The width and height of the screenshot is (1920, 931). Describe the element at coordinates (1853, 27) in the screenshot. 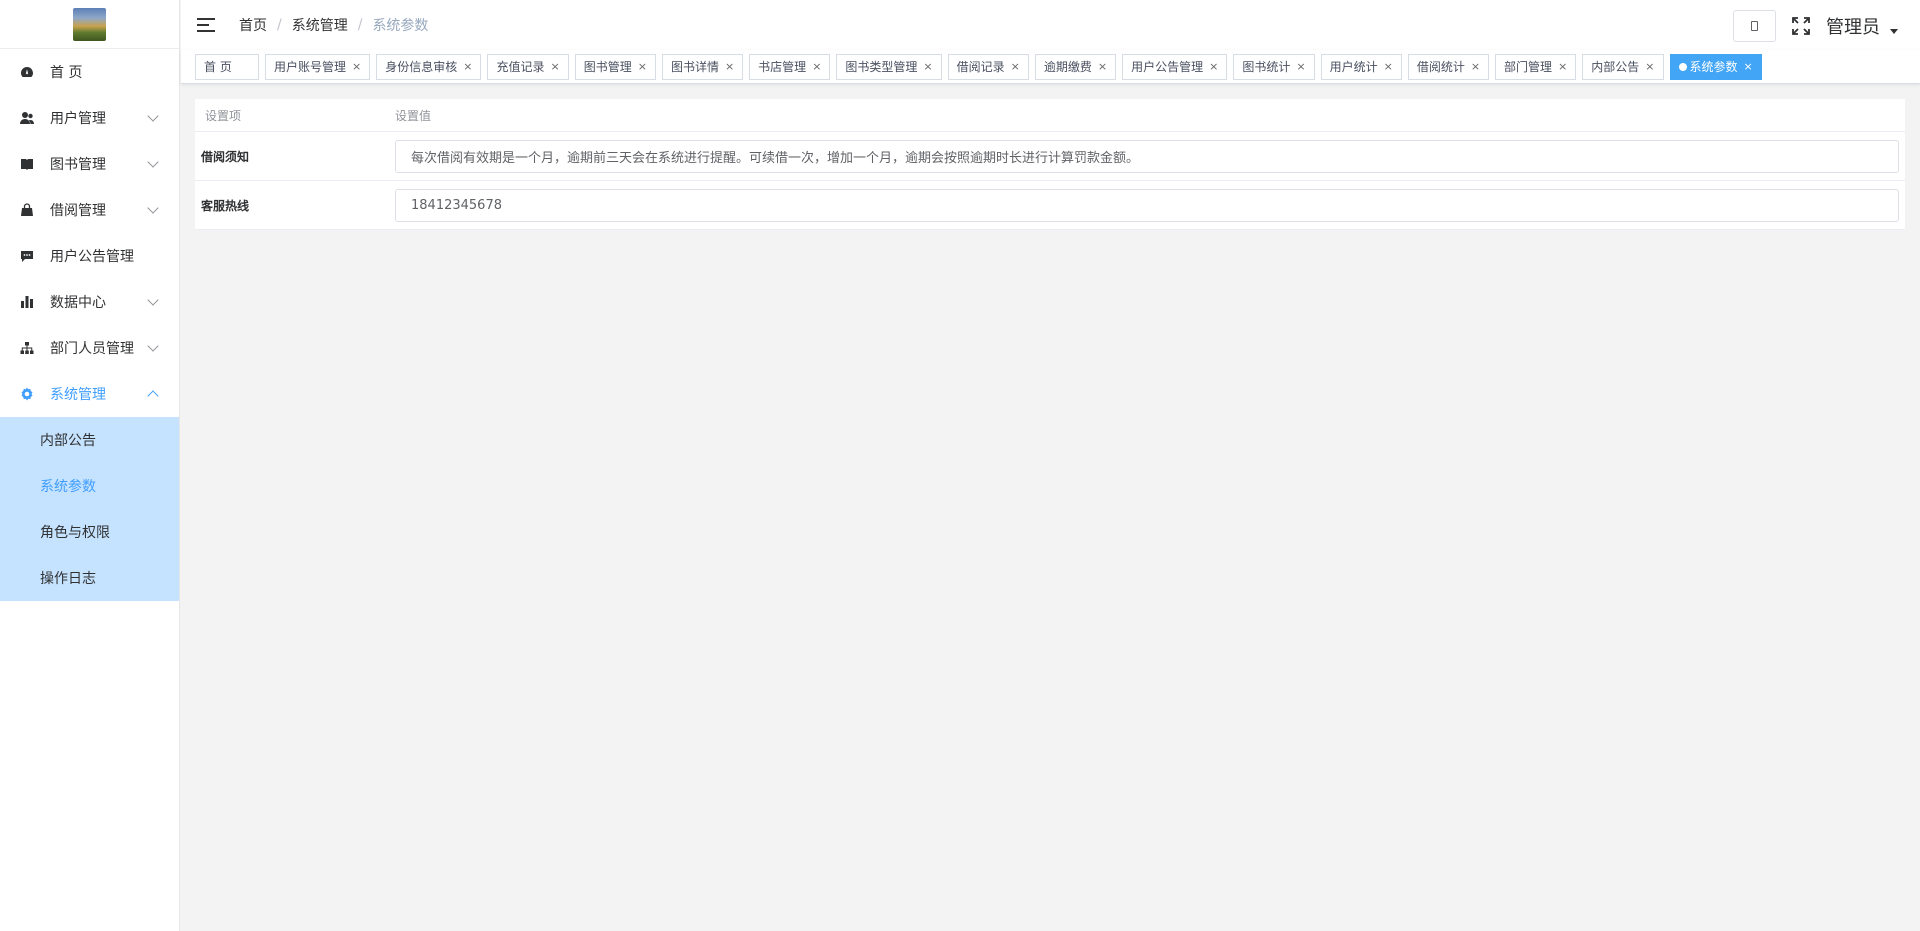

I see `user-name-label: 管理员` at that location.